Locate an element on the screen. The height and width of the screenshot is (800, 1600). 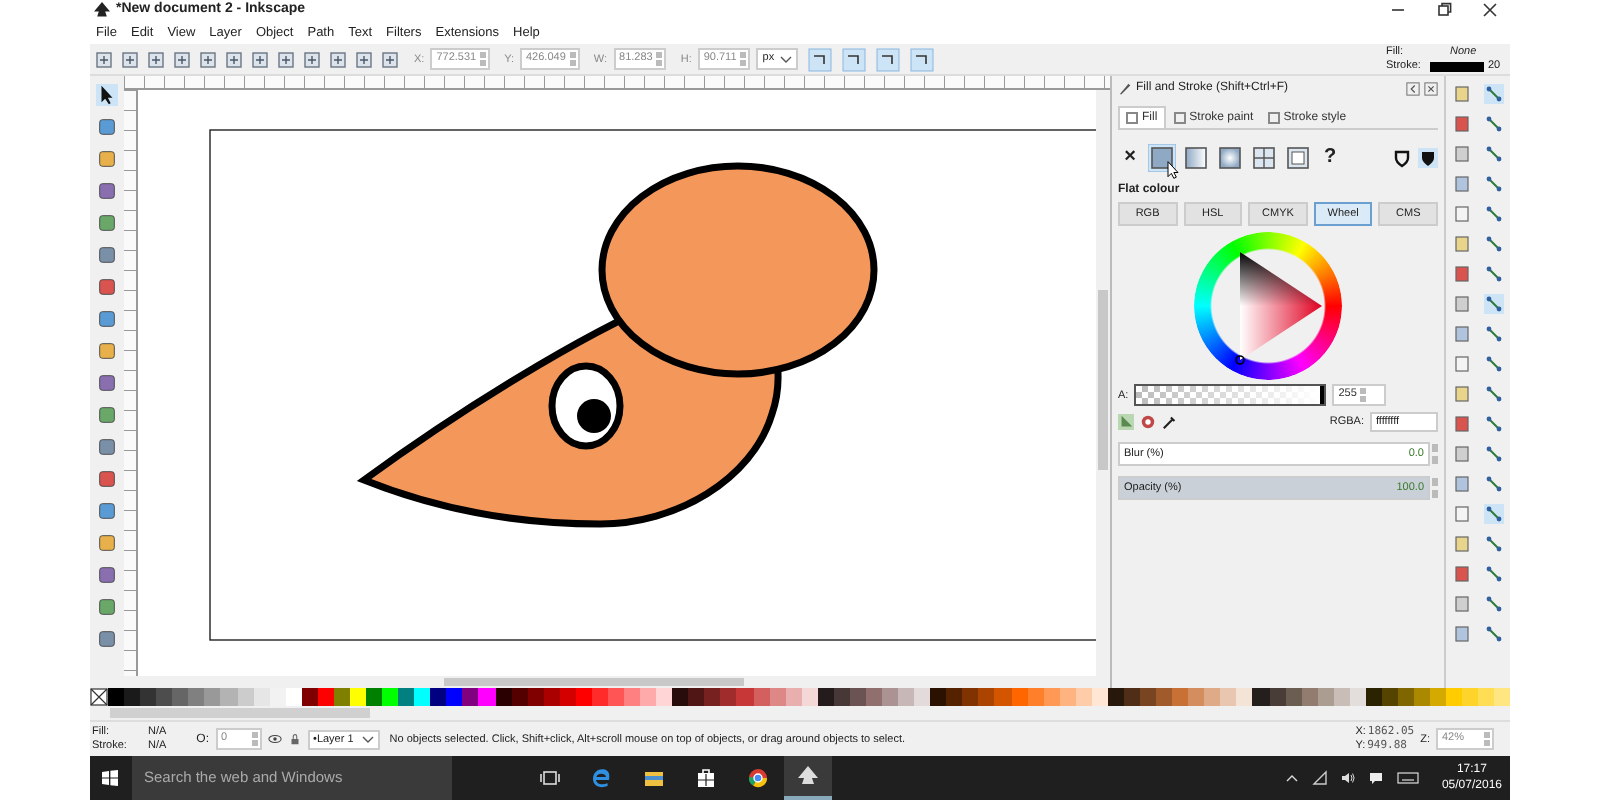
keyboard-icon is located at coordinates (1407, 778).